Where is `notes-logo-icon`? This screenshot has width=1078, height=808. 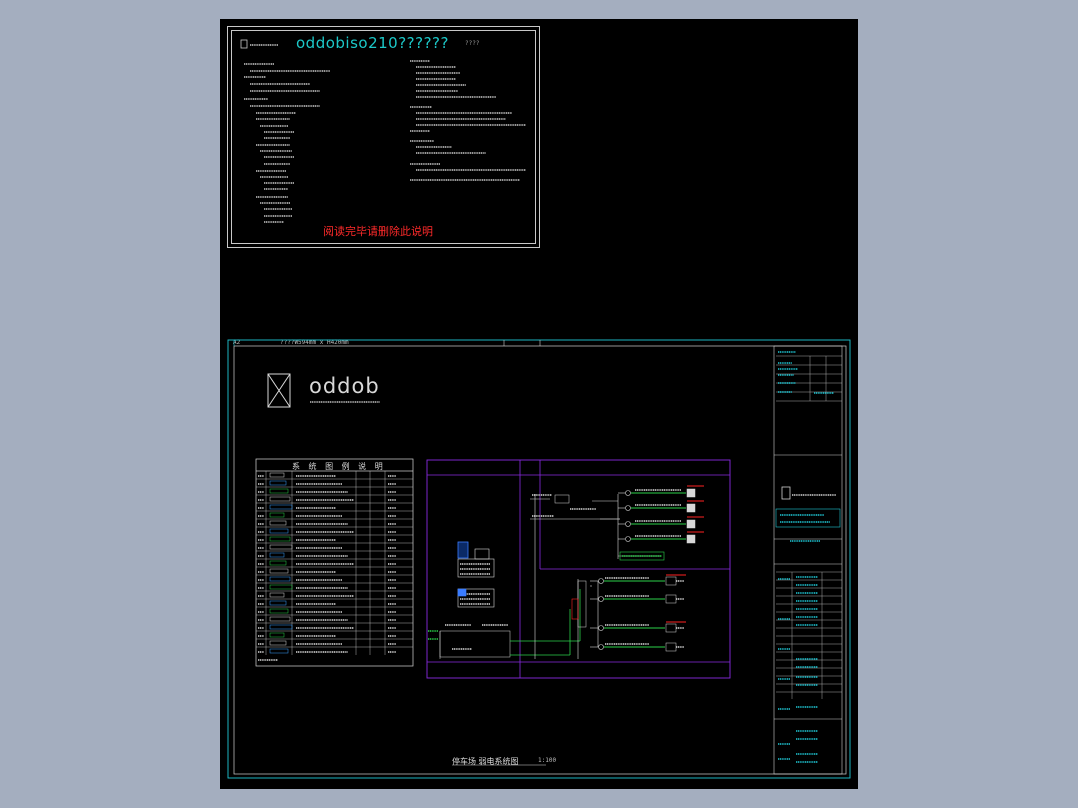 notes-logo-icon is located at coordinates (244, 44).